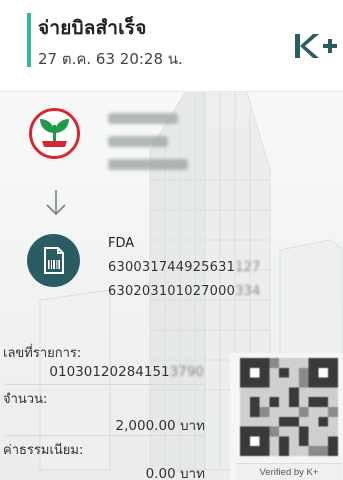  Describe the element at coordinates (43, 450) in the screenshot. I see `fee-label: ค่าธรรมเนียม:` at that location.